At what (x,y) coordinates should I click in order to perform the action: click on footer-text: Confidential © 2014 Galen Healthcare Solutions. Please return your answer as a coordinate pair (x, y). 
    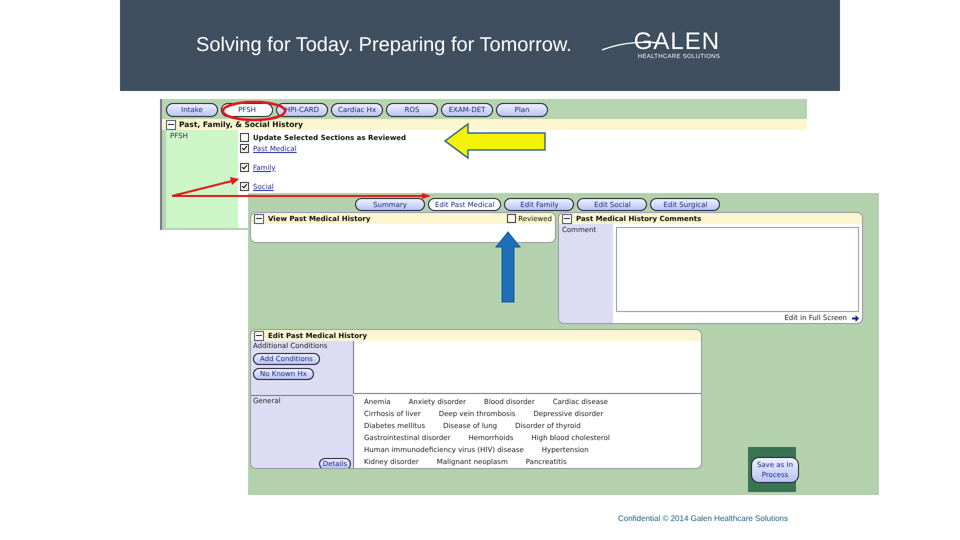
    Looking at the image, I should click on (703, 518).